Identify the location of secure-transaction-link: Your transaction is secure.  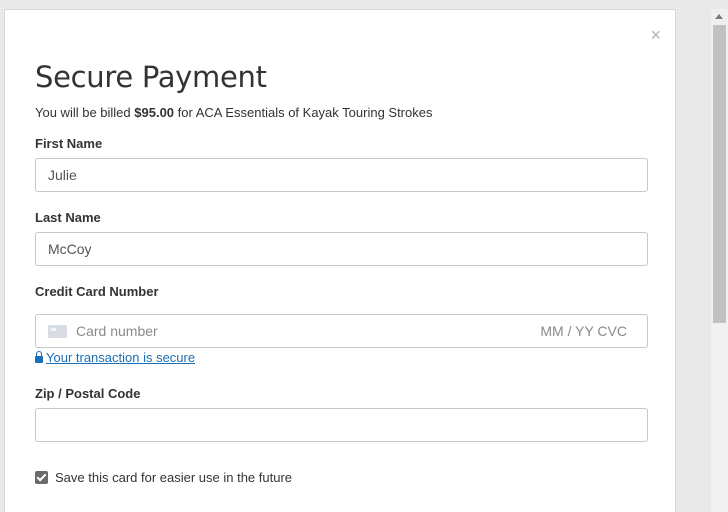
(115, 357).